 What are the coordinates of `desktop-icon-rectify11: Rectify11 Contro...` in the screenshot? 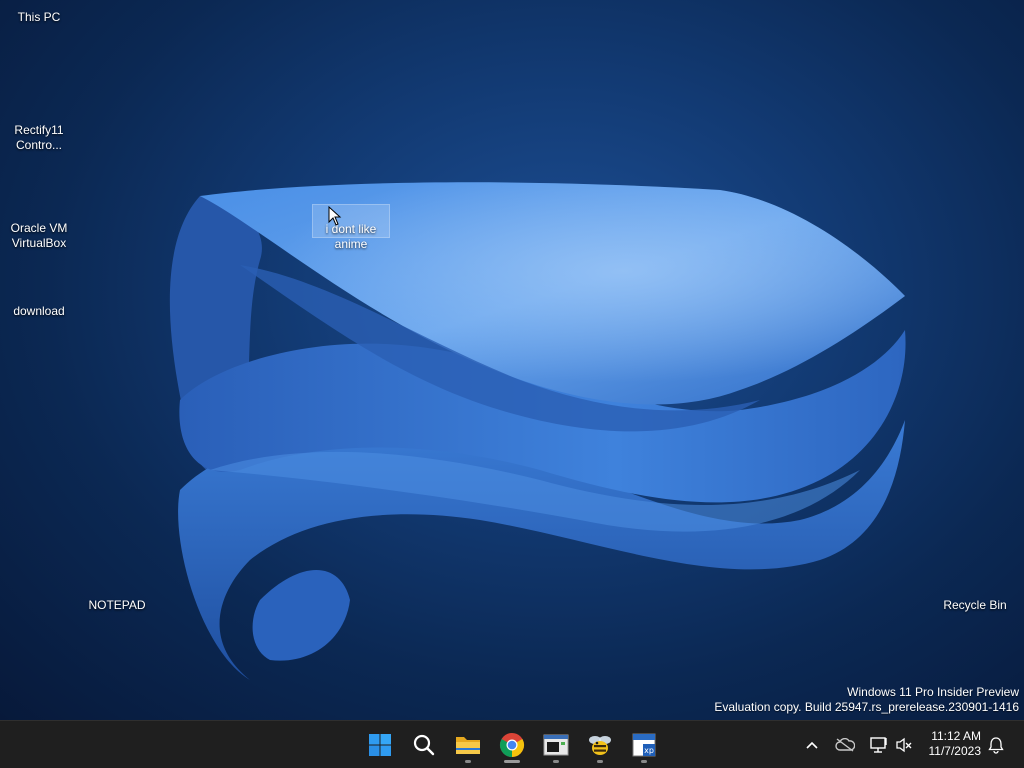 It's located at (39, 138).